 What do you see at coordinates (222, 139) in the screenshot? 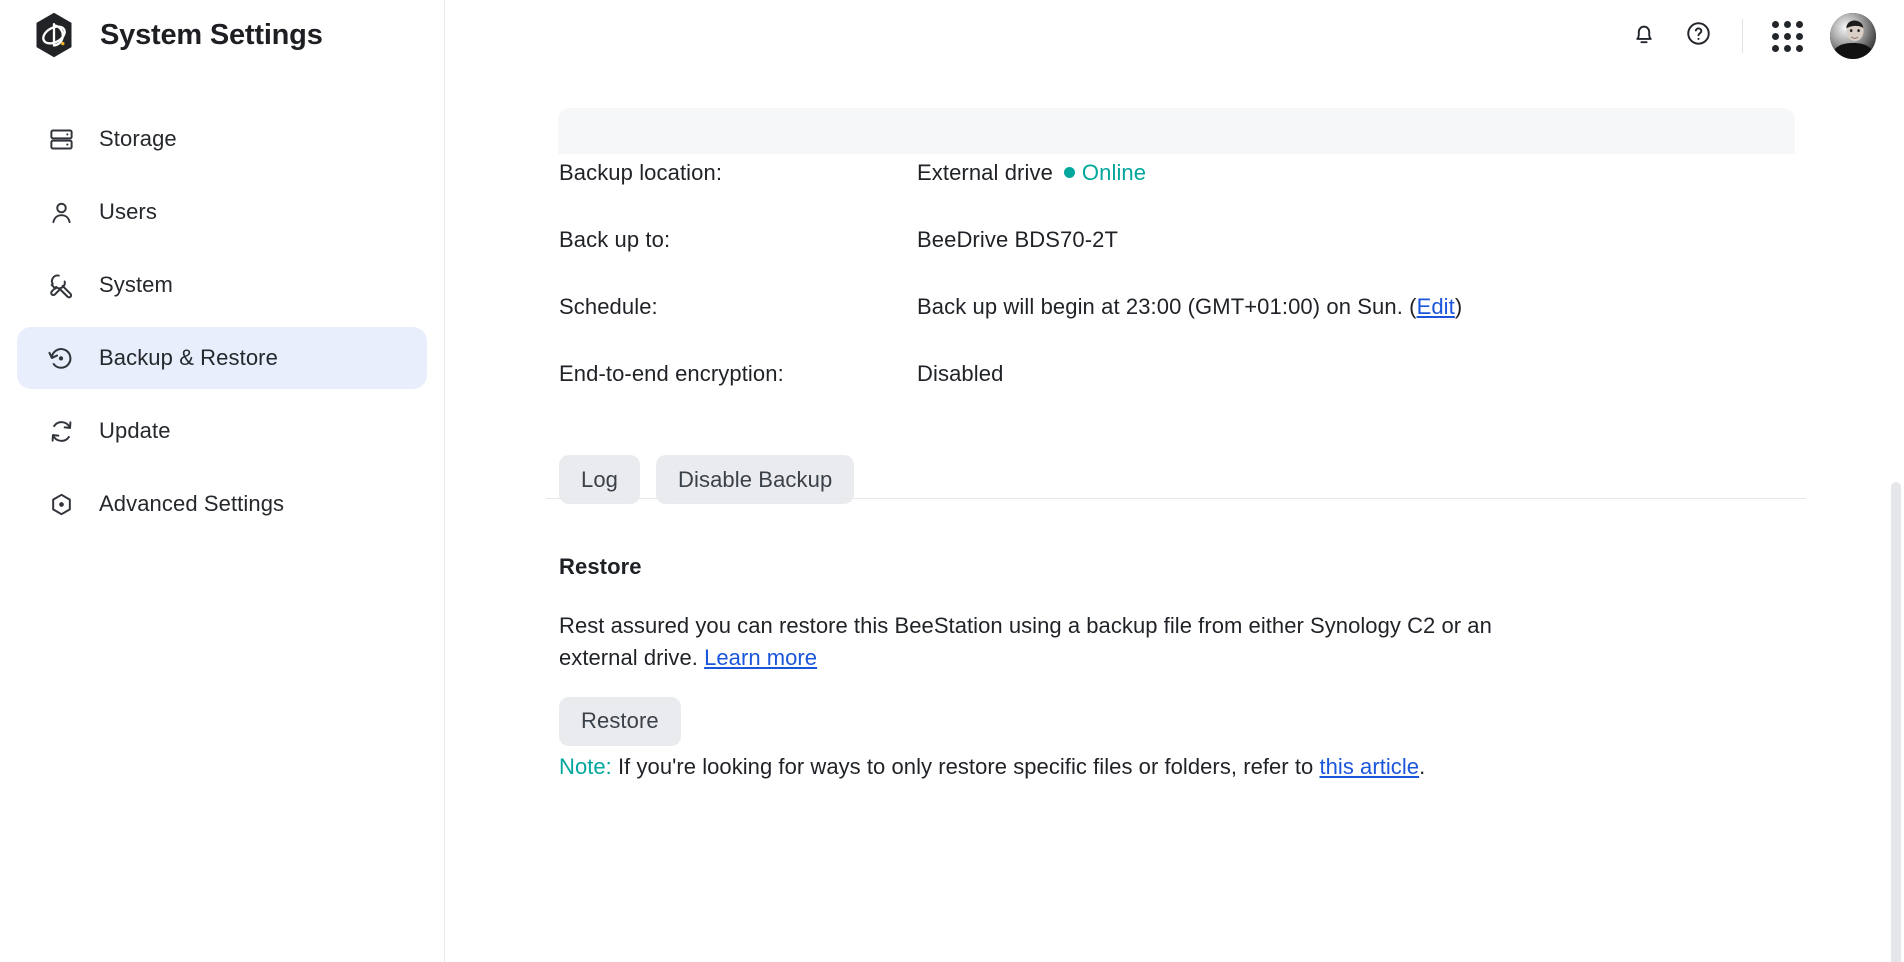
I see `sidebar-item-storage: Storage` at bounding box center [222, 139].